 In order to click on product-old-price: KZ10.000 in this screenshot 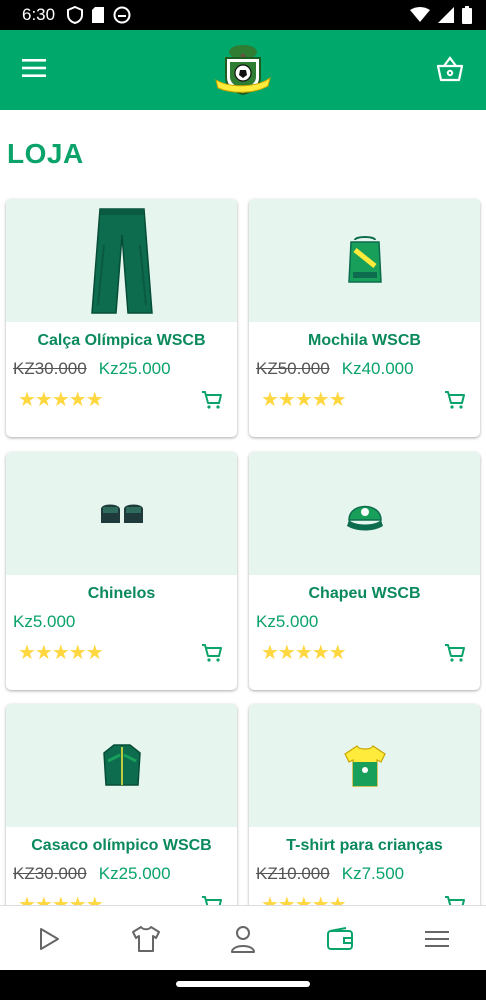, I will do `click(293, 873)`.